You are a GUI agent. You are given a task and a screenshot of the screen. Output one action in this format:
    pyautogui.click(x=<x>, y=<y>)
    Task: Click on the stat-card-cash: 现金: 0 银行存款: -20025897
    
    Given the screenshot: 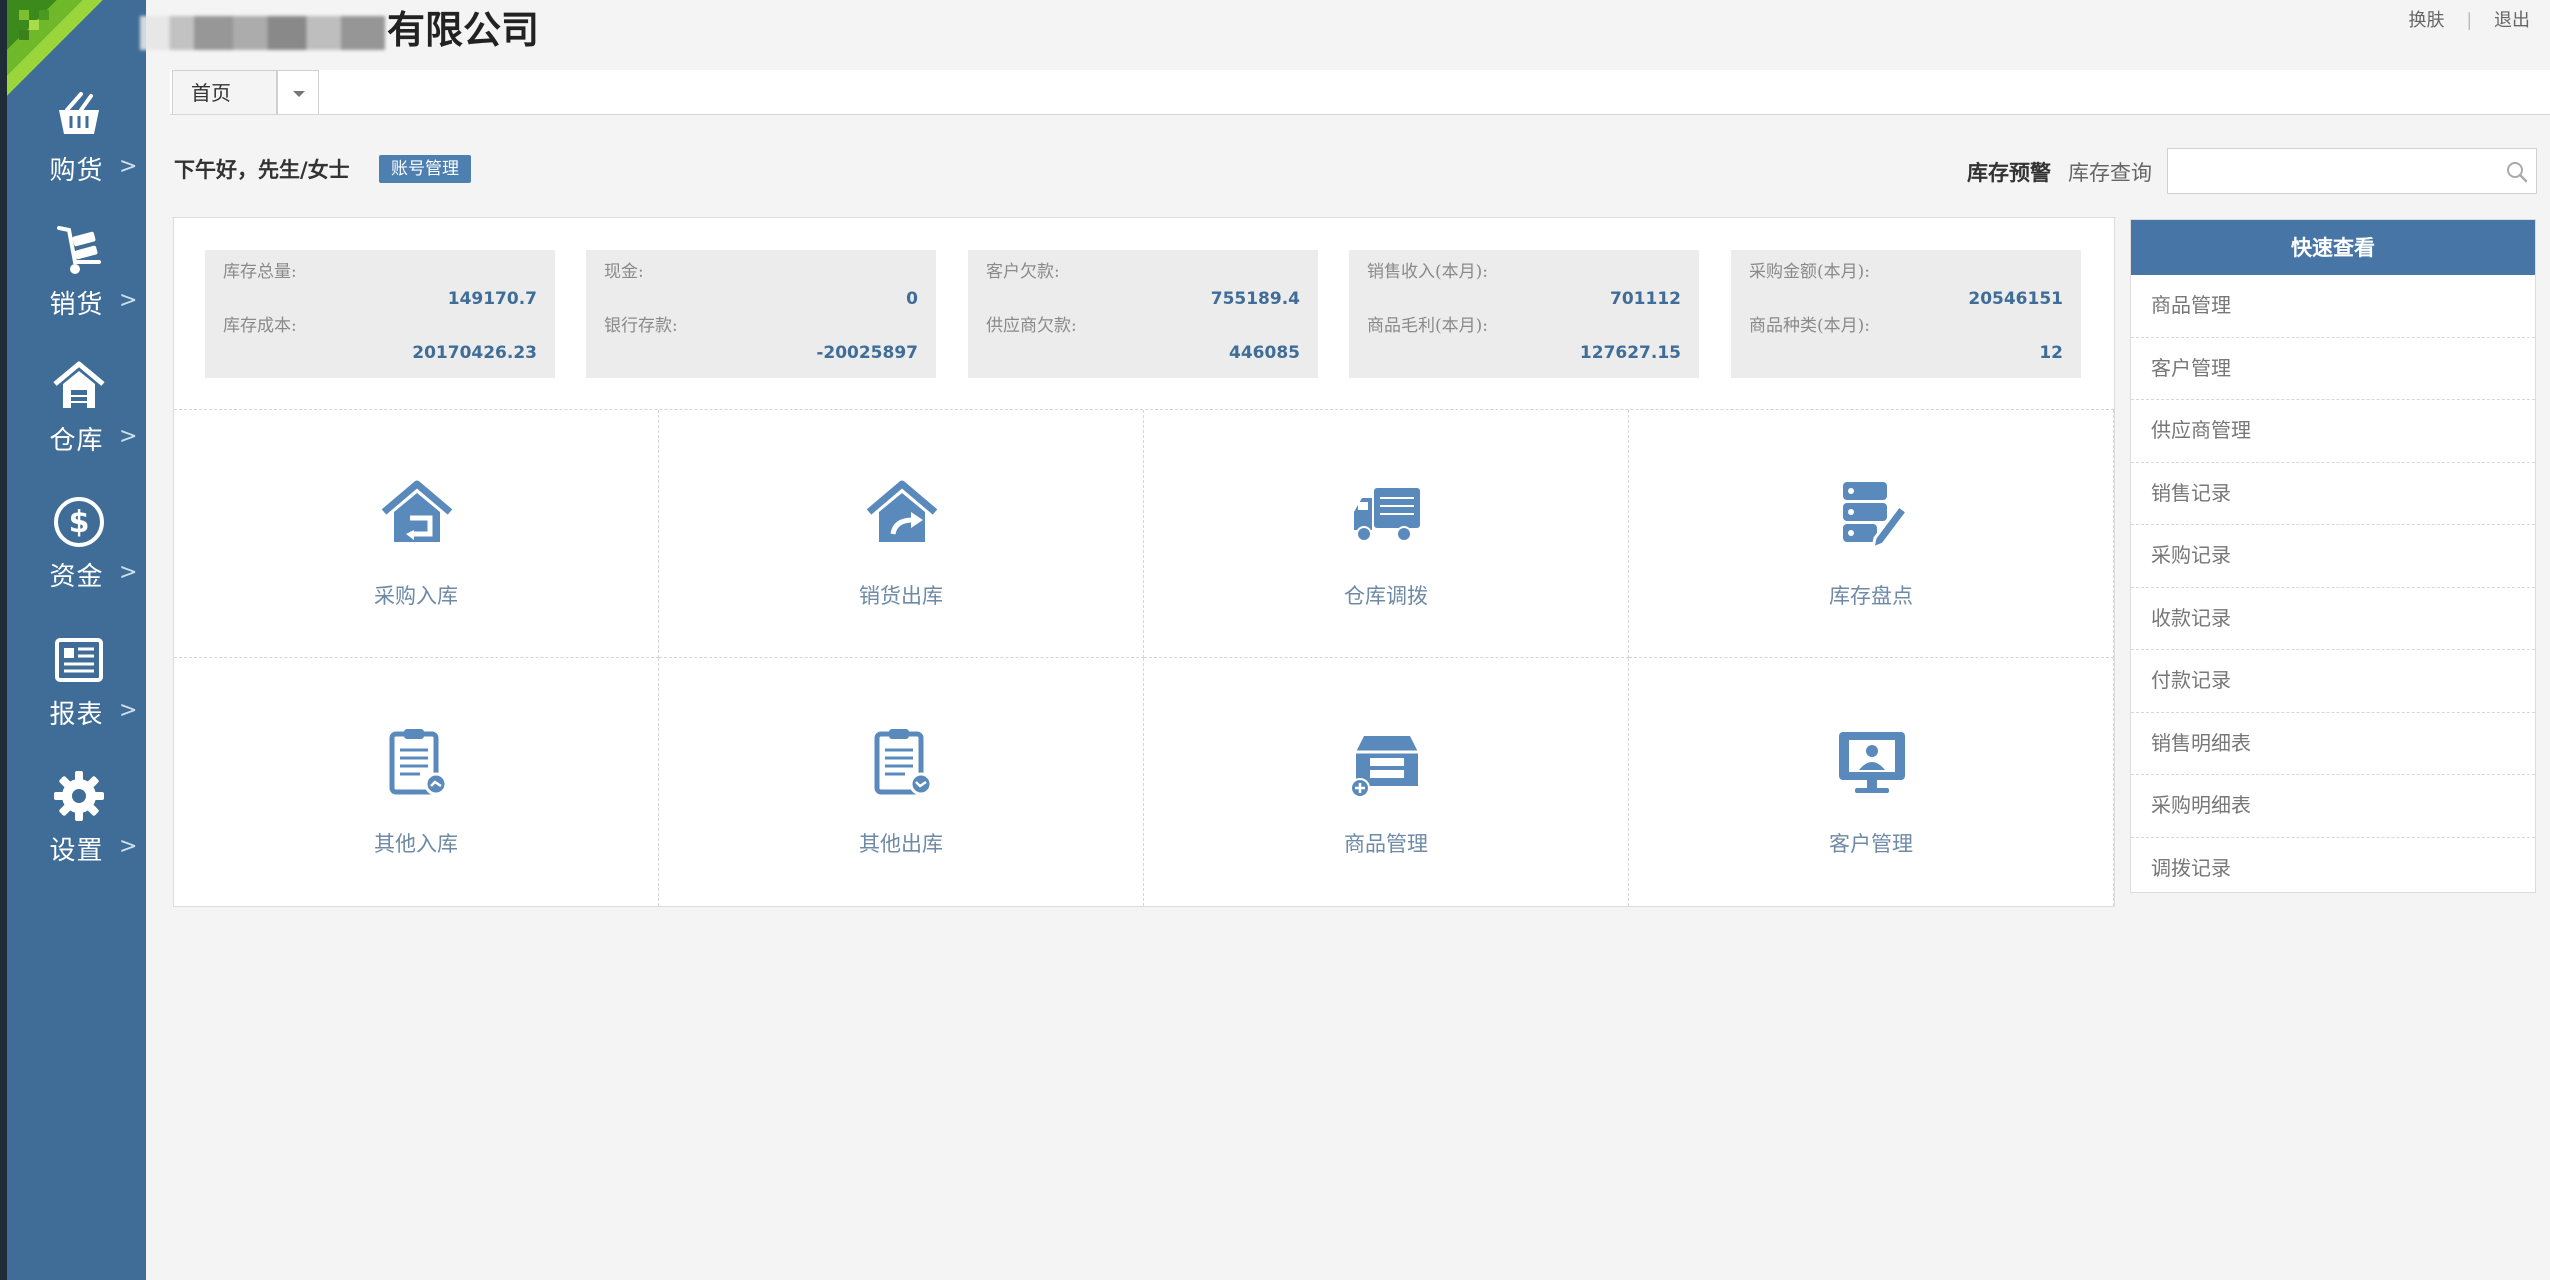 What is the action you would take?
    pyautogui.click(x=761, y=314)
    